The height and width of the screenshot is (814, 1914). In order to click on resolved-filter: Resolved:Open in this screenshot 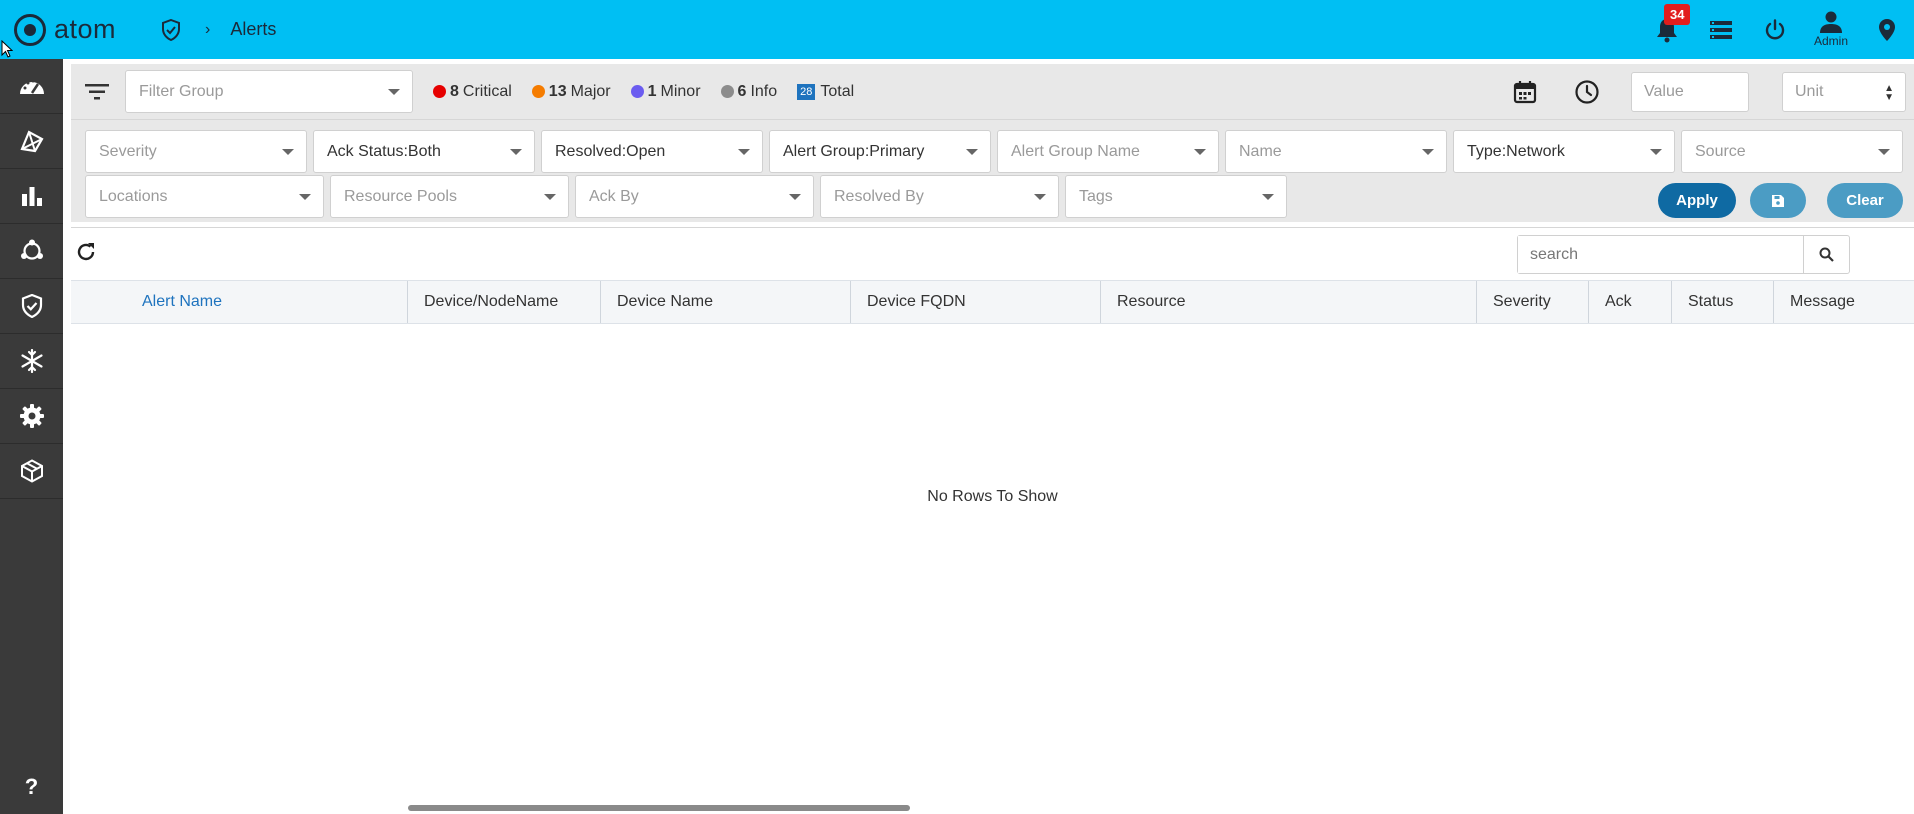, I will do `click(652, 151)`.